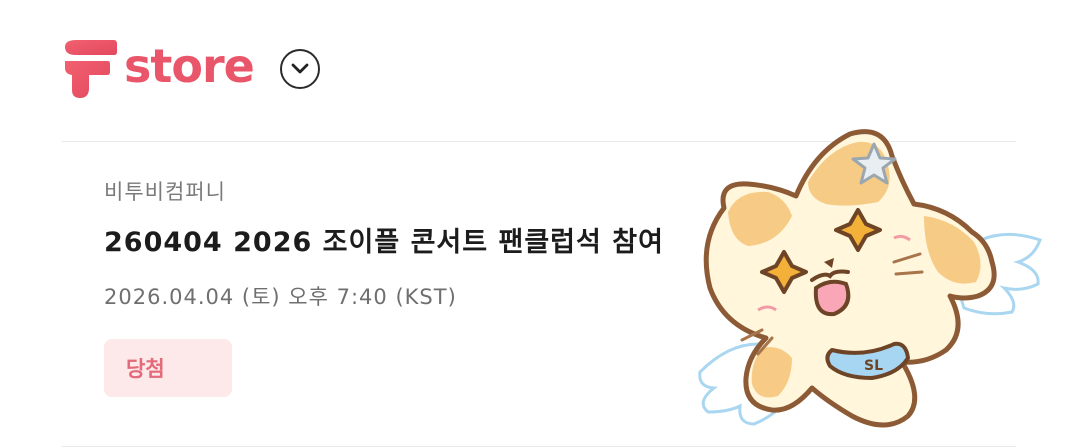 The width and height of the screenshot is (1078, 448). I want to click on ticket-datetime: 2026.04.04 (토) 오후 7:40 (KST), so click(280, 297).